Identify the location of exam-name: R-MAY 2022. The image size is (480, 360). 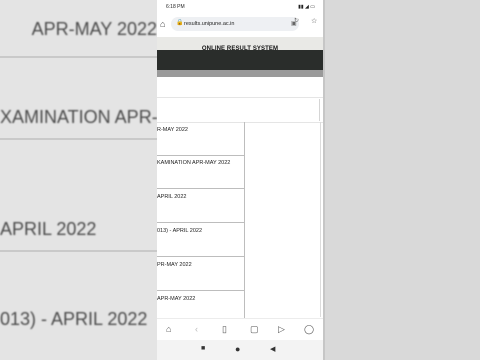
(172, 130).